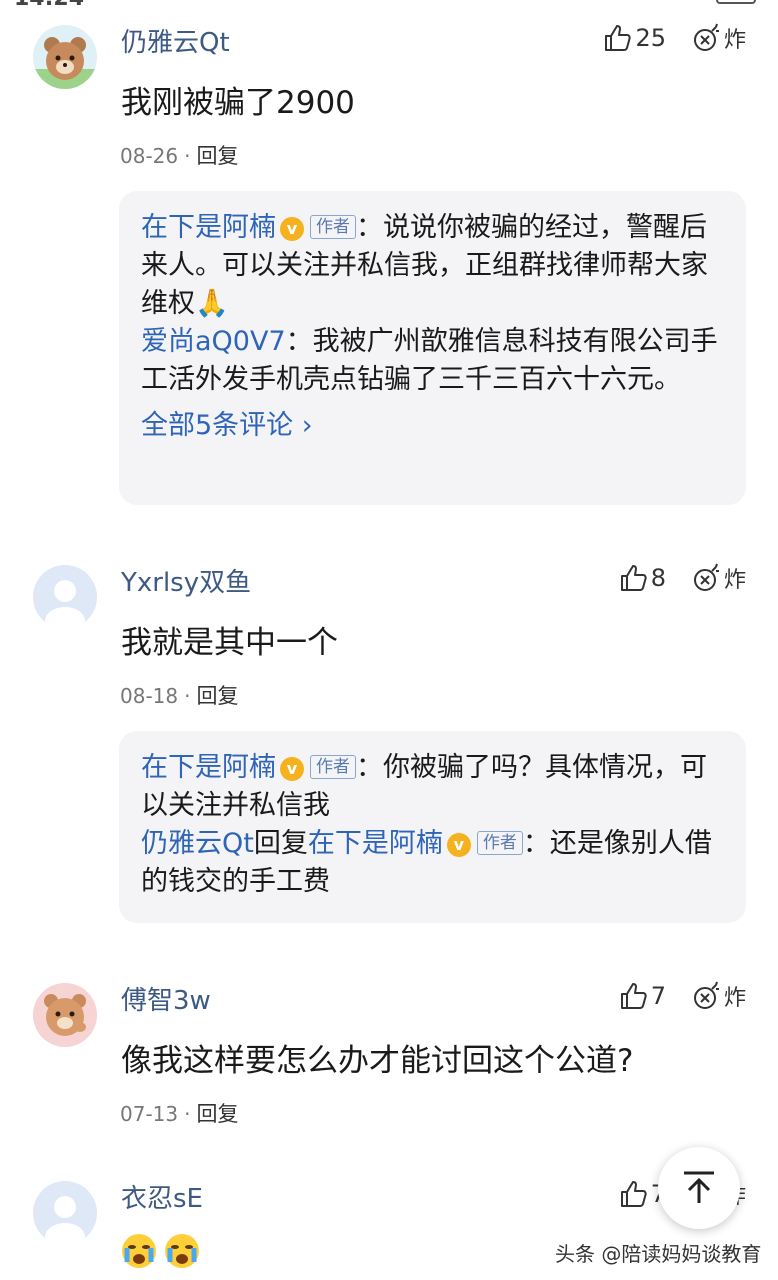  I want to click on comment-text: 我就是其中一个, so click(229, 643).